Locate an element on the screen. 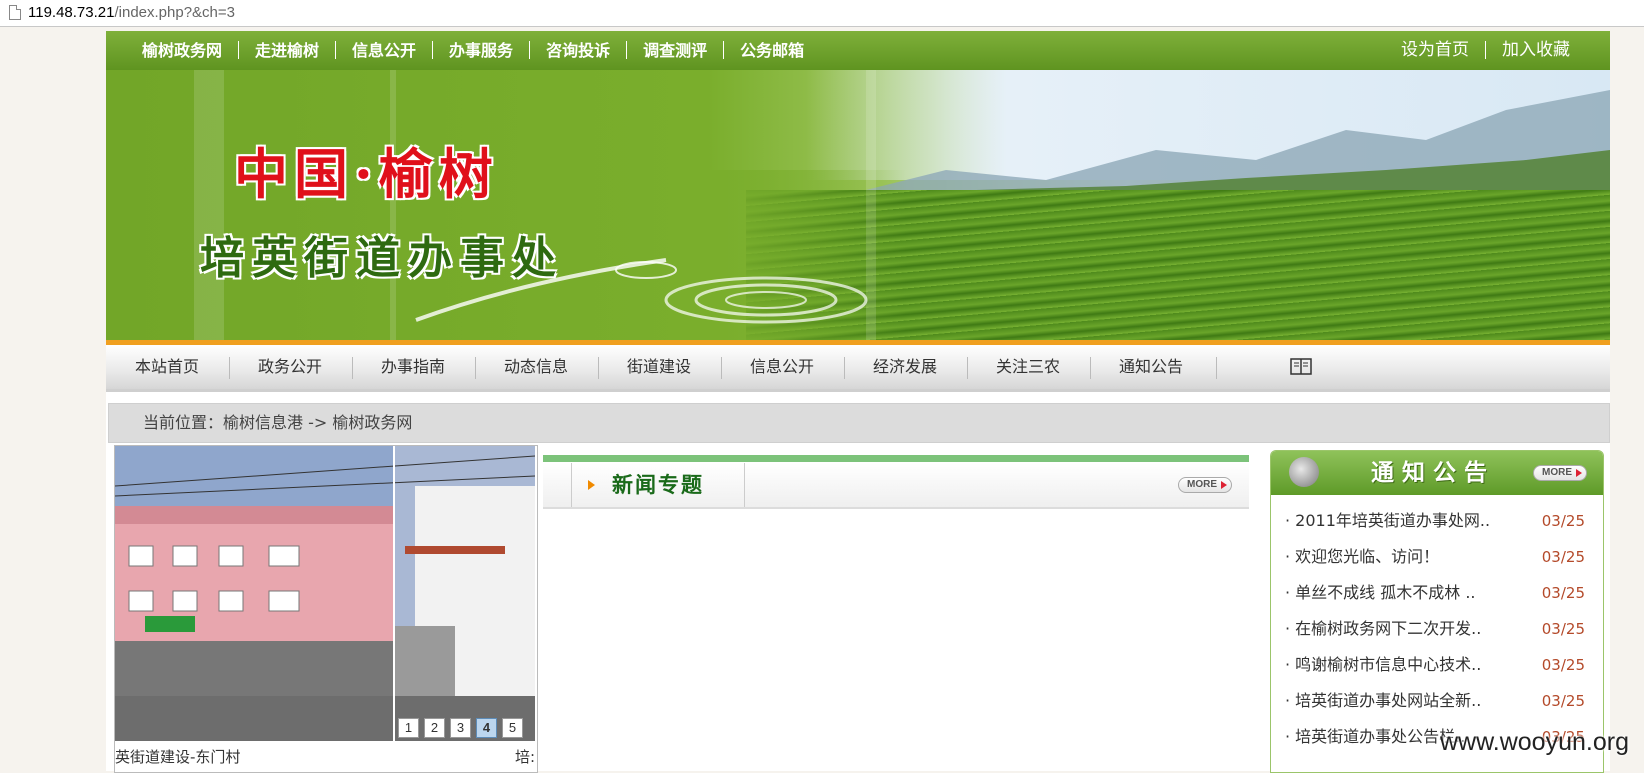 This screenshot has height=773, width=1644. news-more-button: MORE is located at coordinates (1205, 485).